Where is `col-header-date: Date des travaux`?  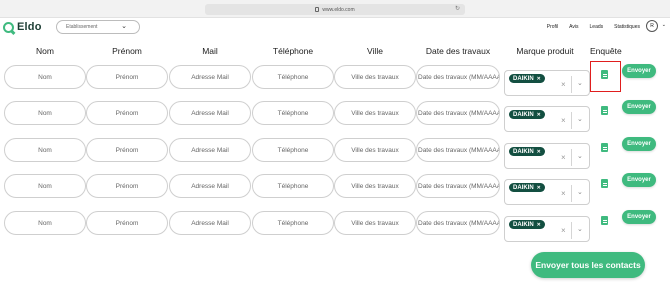
col-header-date: Date des travaux is located at coordinates (458, 51).